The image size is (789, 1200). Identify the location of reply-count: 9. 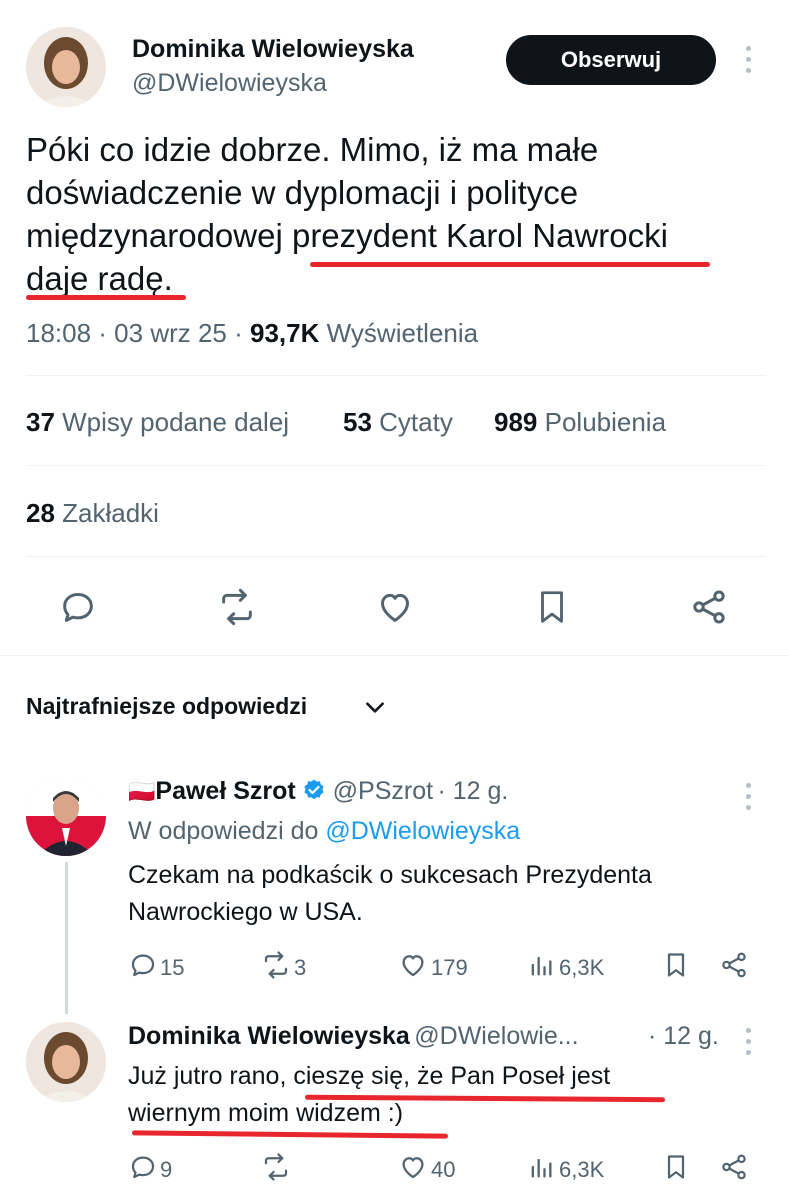
(166, 1169).